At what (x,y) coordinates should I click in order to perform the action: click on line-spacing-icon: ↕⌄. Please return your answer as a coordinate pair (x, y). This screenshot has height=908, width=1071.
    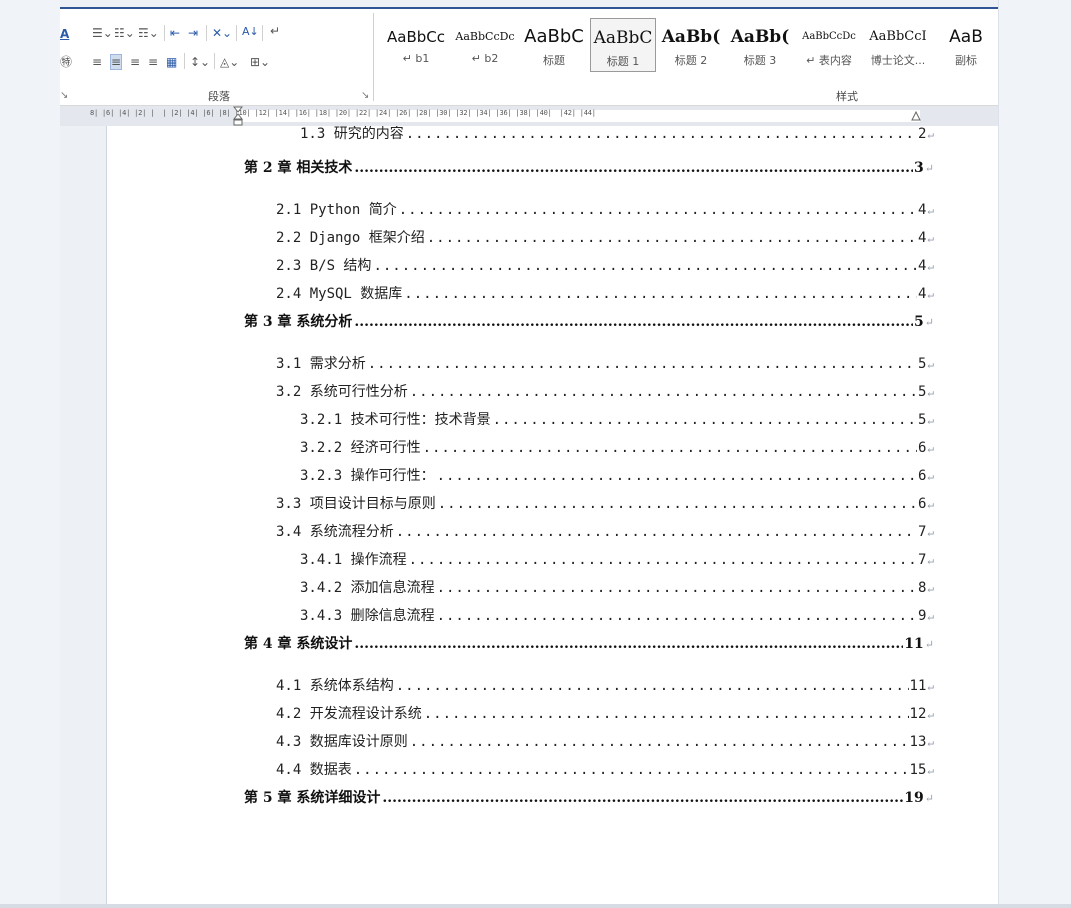
    Looking at the image, I should click on (200, 62).